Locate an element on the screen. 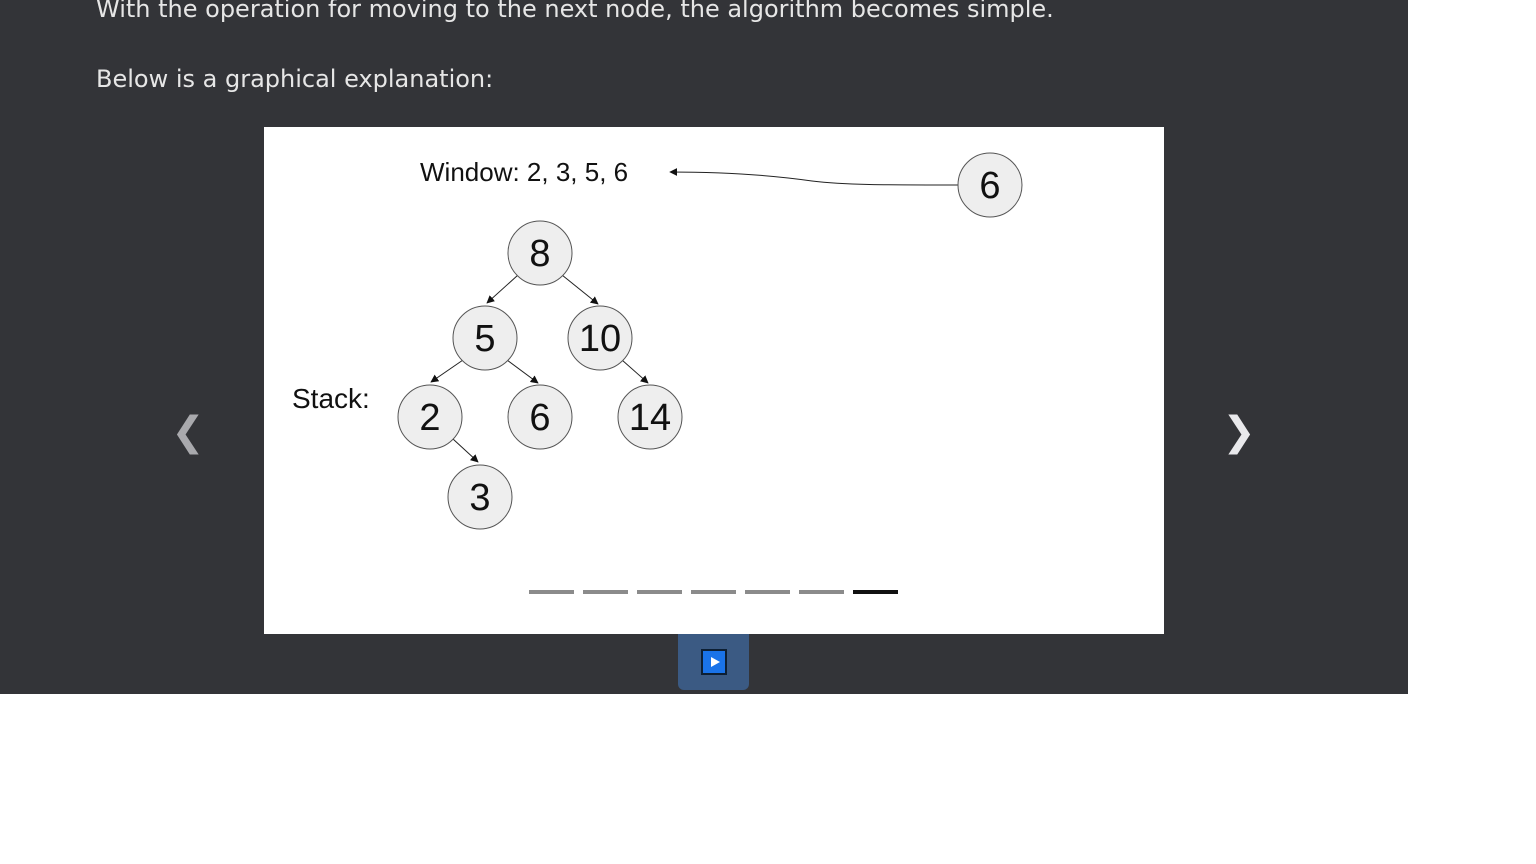  node-label: 2 is located at coordinates (429, 418).